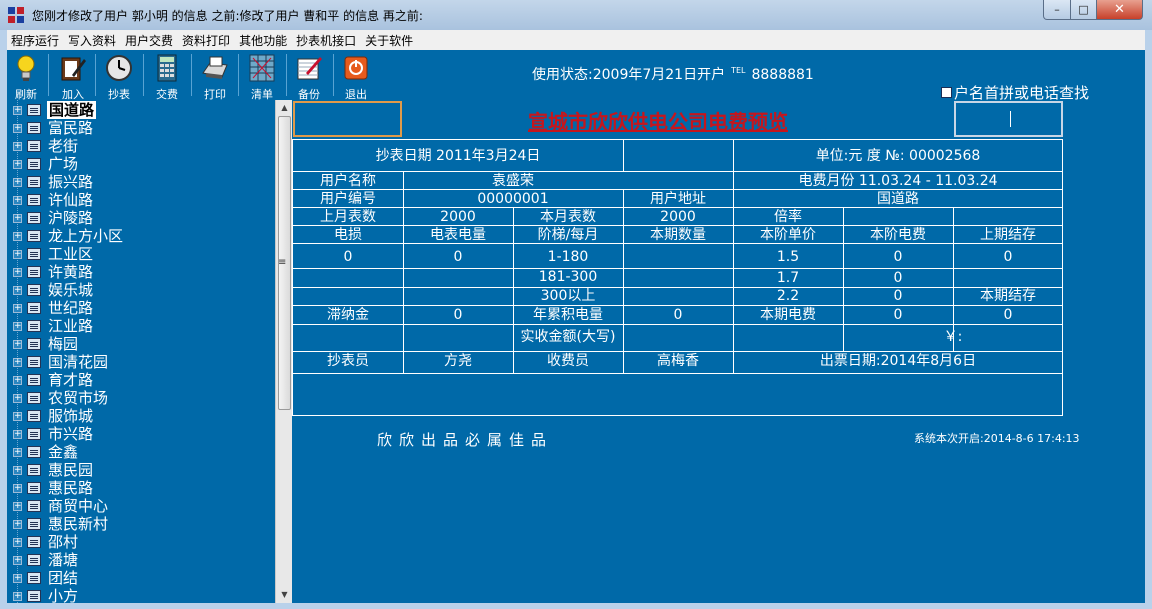  Describe the element at coordinates (1083, 10) in the screenshot. I see `maximize-button: □` at that location.